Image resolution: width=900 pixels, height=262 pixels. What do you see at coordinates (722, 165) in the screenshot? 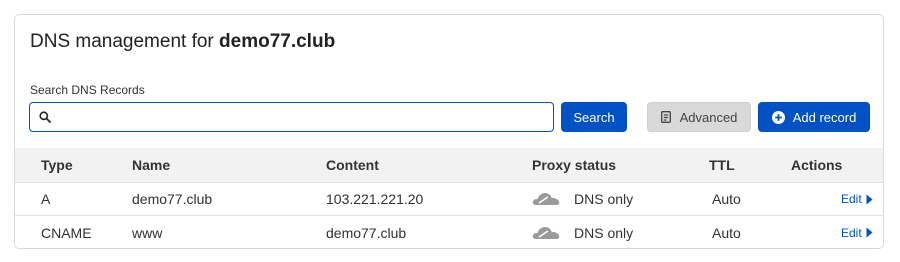
I see `column-header-ttl: TTL` at bounding box center [722, 165].